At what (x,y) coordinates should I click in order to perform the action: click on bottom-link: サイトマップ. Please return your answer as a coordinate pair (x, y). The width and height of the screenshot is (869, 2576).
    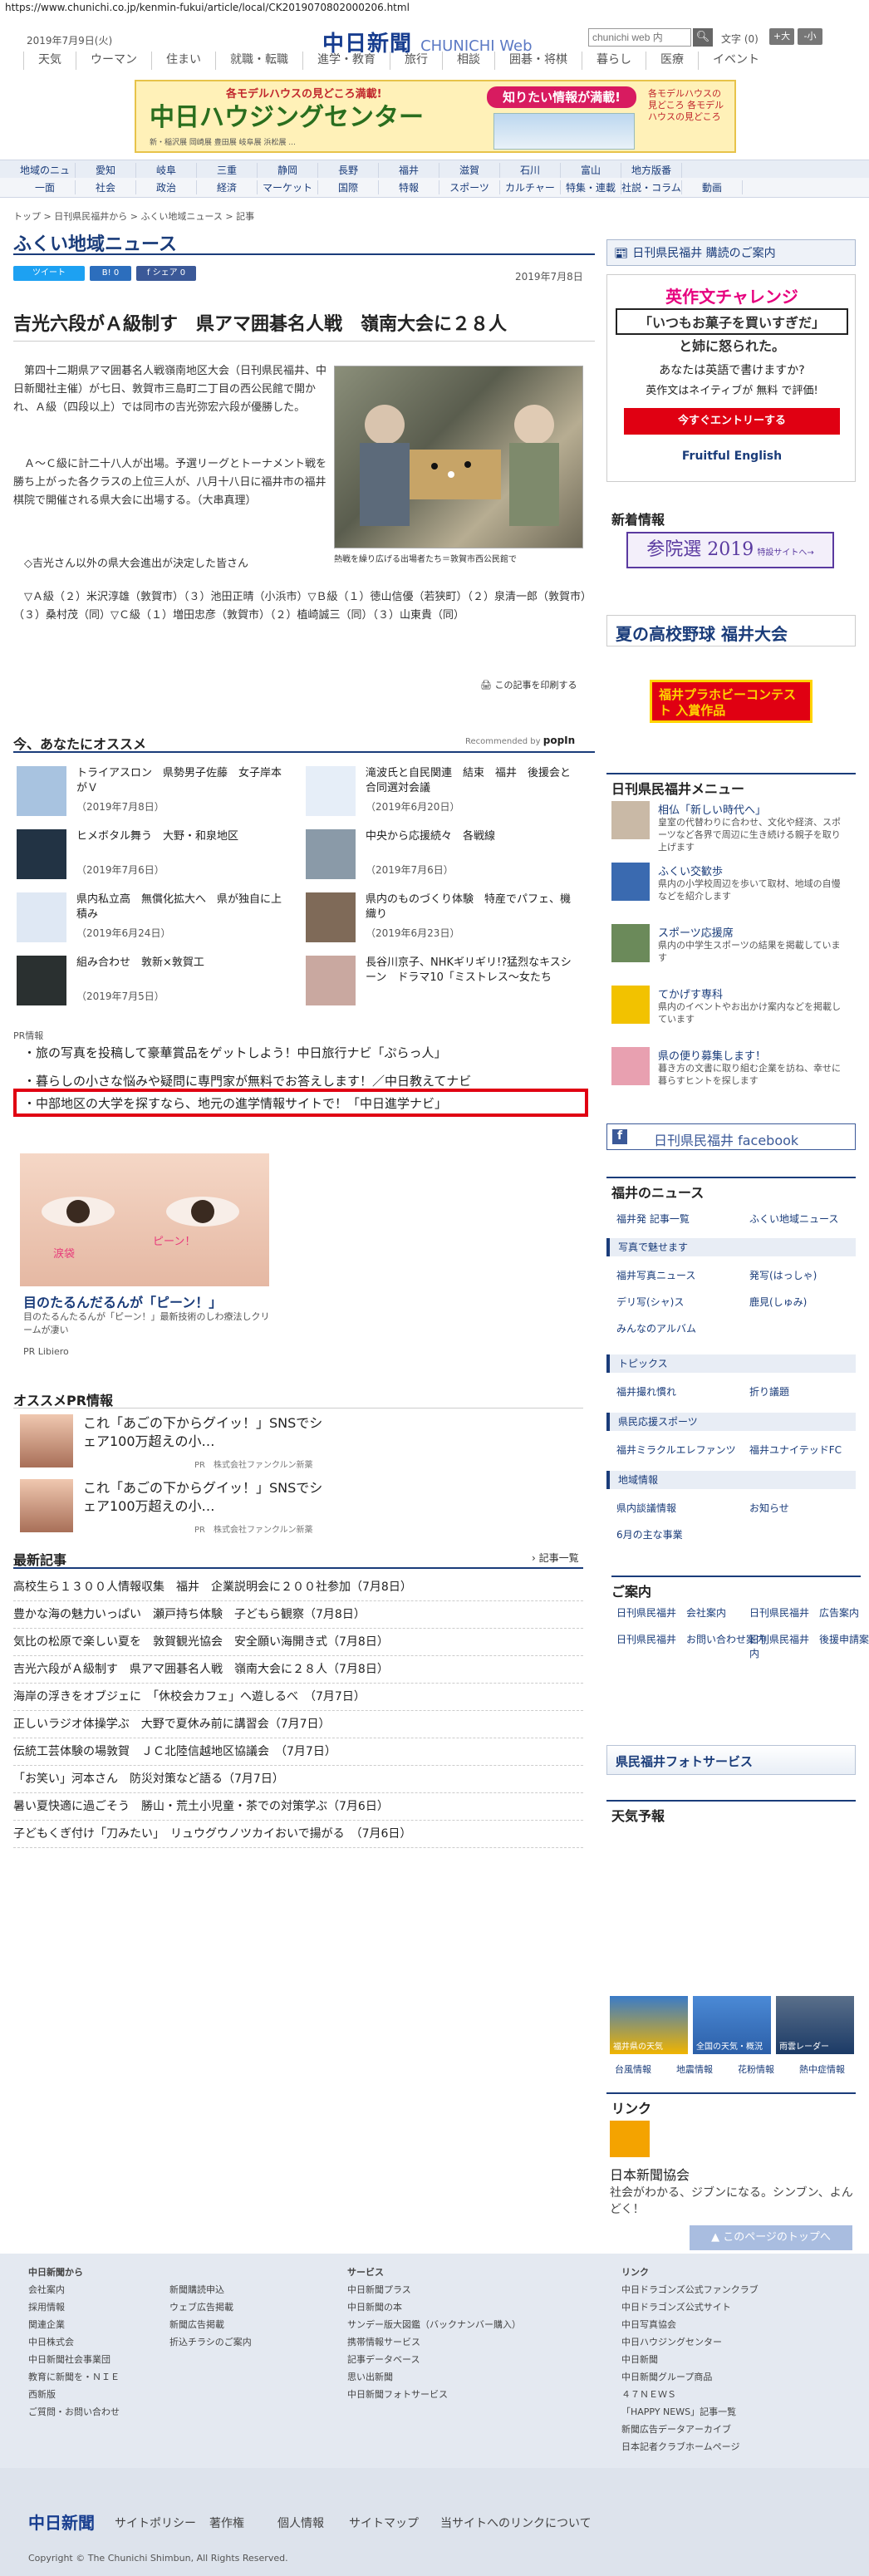
    Looking at the image, I should click on (384, 2523).